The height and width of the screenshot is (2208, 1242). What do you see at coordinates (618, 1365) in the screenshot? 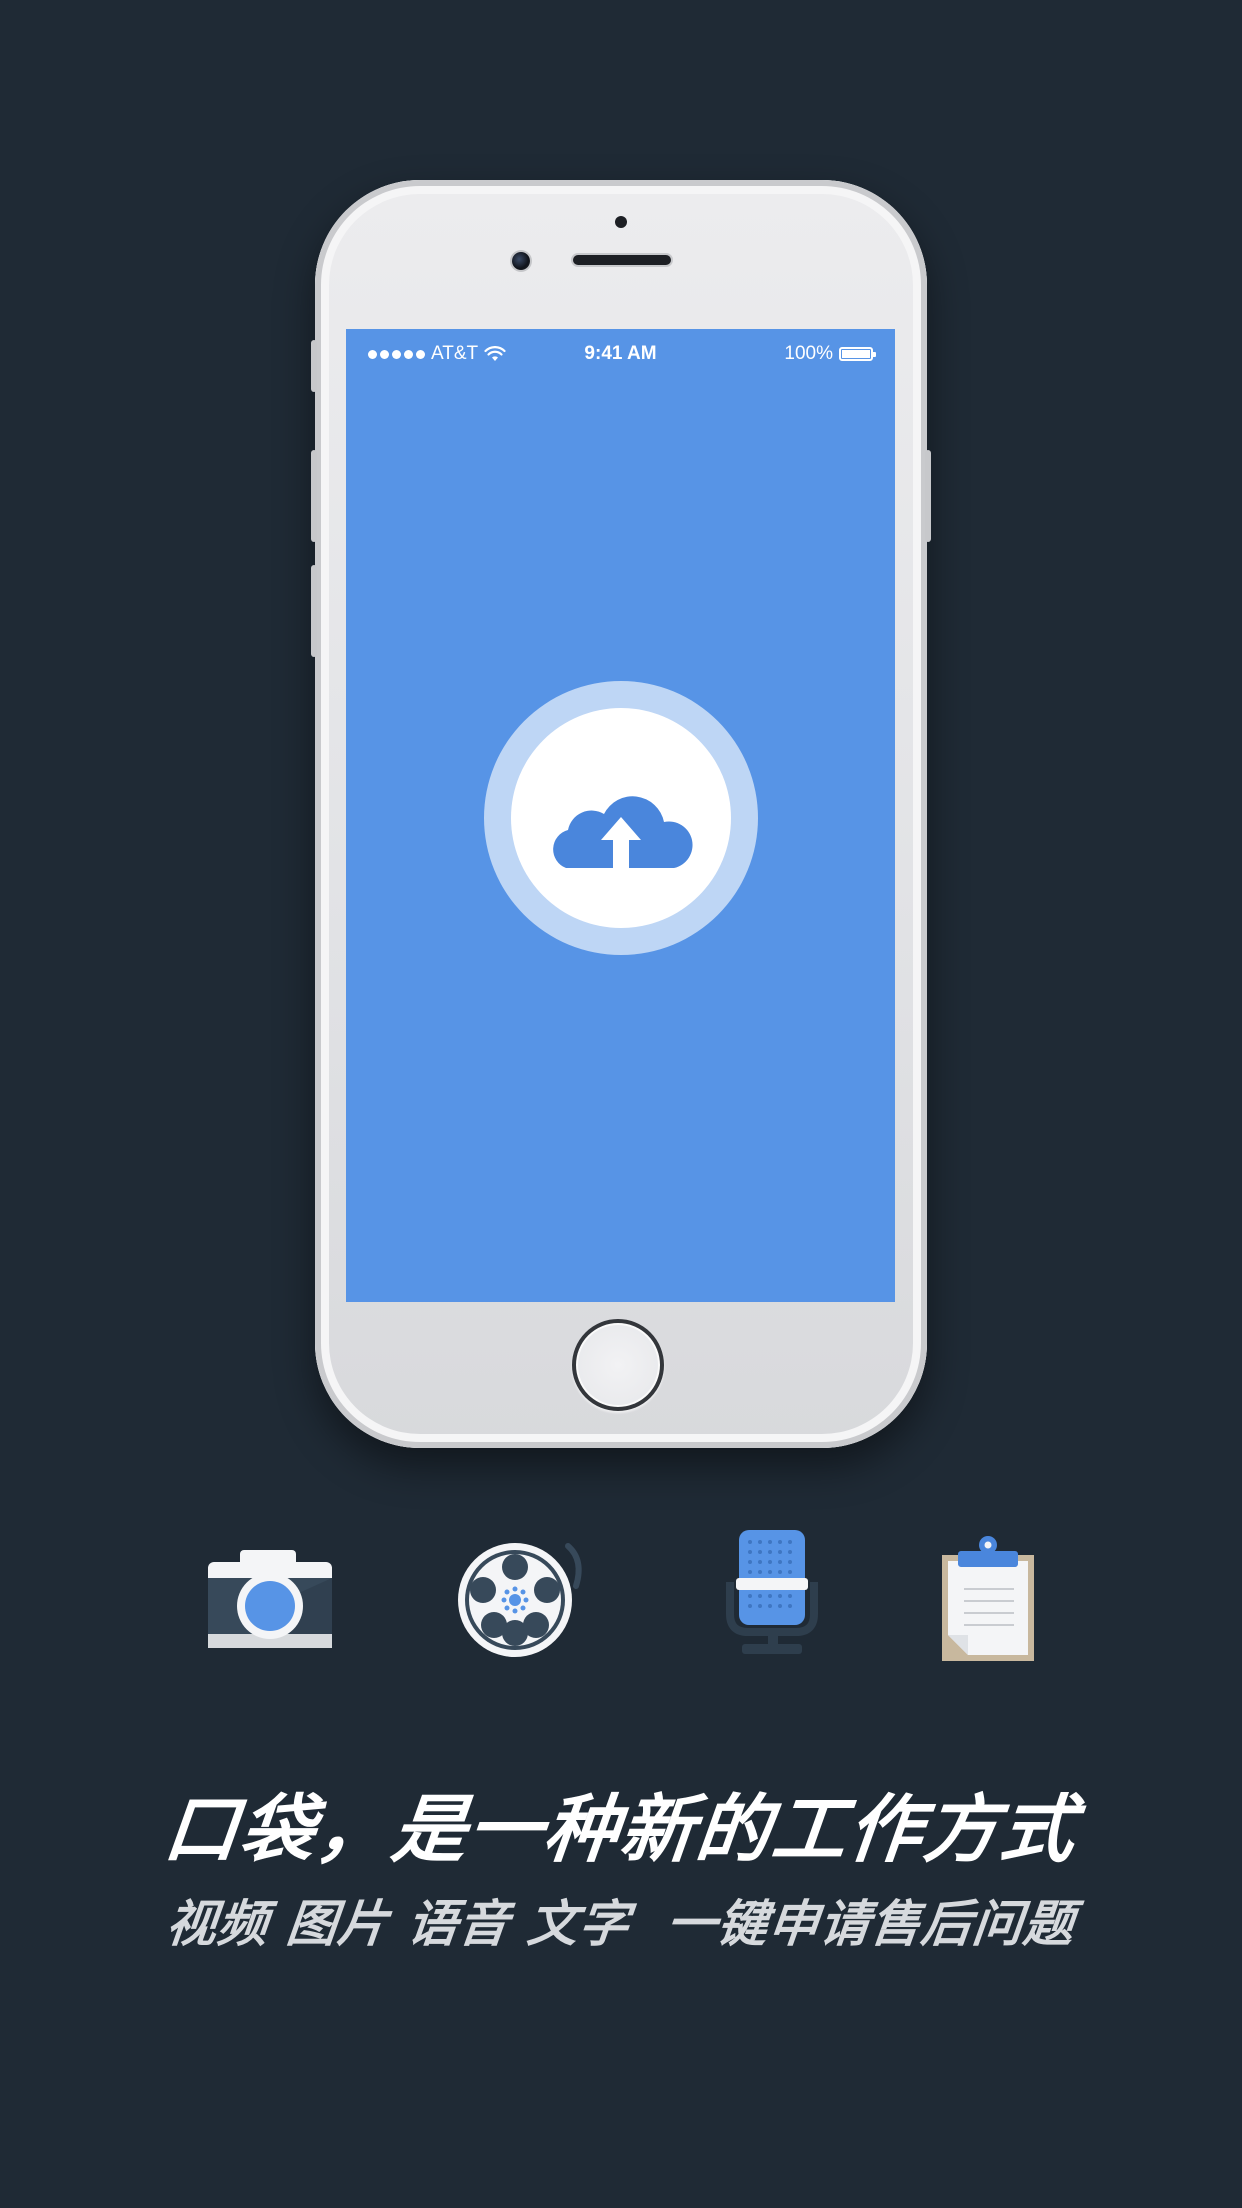
I see `home-button` at bounding box center [618, 1365].